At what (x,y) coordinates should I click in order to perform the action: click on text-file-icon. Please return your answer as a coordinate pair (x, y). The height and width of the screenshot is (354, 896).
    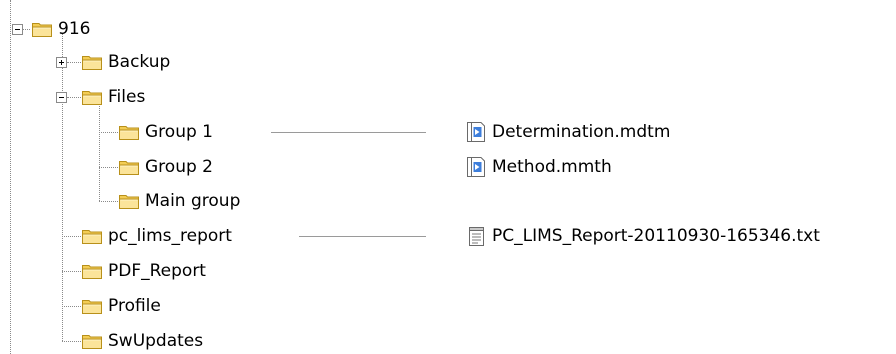
    Looking at the image, I should click on (477, 236).